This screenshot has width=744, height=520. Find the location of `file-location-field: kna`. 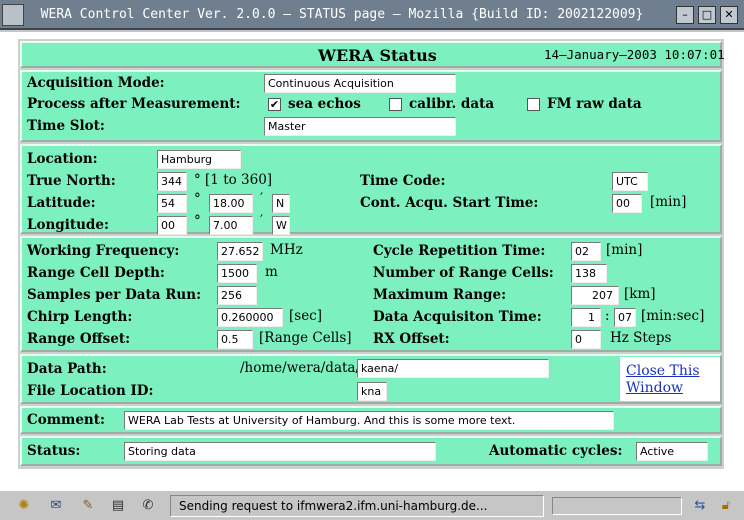

file-location-field: kna is located at coordinates (372, 391).